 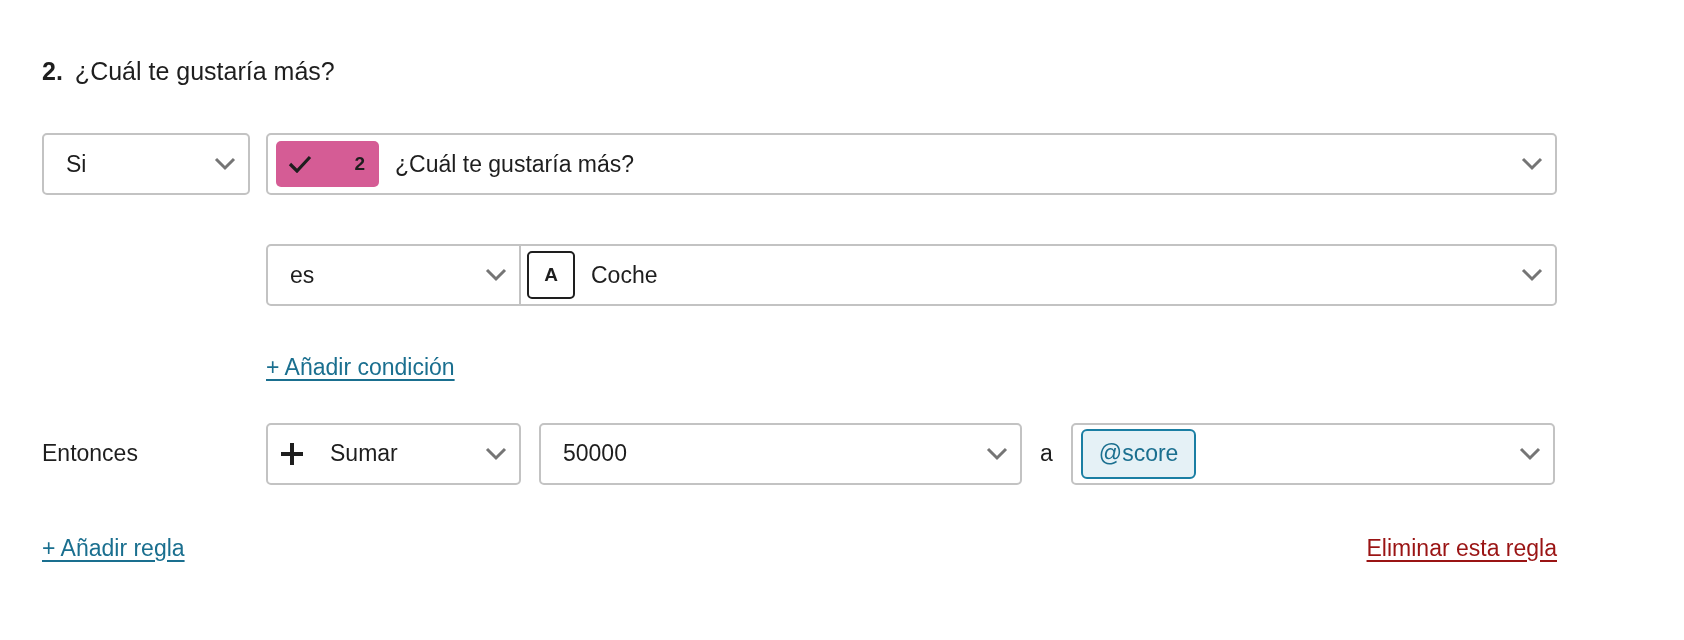 I want to click on plus-icon, so click(x=292, y=453).